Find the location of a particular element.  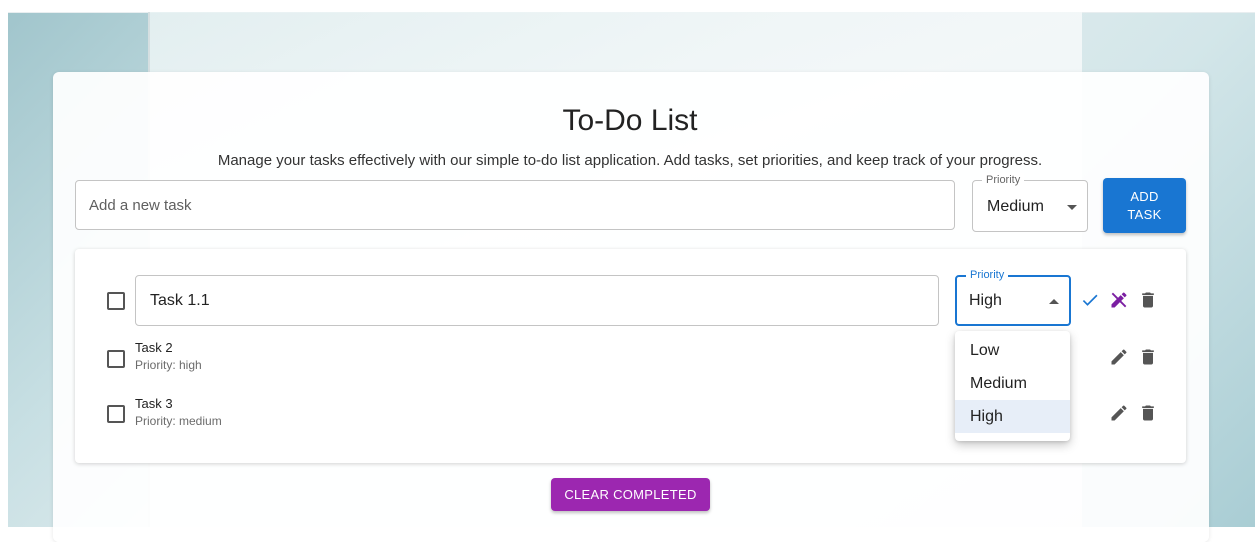

priority-dropdown-menu: Low Medium High is located at coordinates (1012, 386).